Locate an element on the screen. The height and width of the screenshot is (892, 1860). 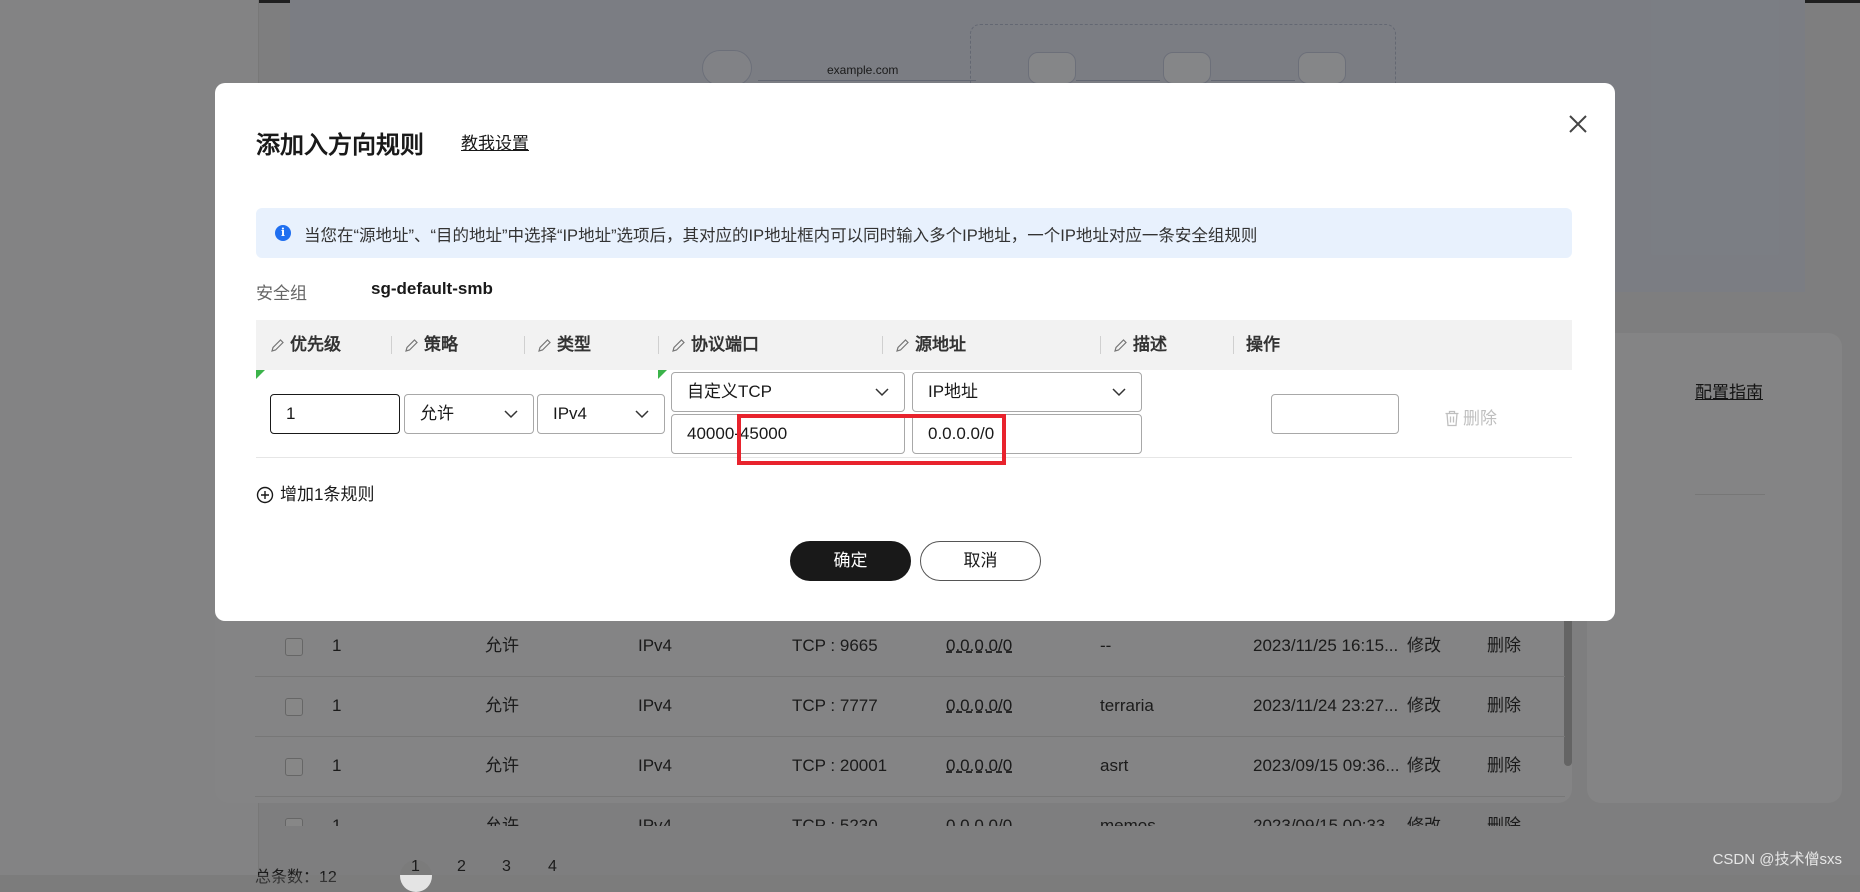
plus-circle-icon is located at coordinates (265, 495).